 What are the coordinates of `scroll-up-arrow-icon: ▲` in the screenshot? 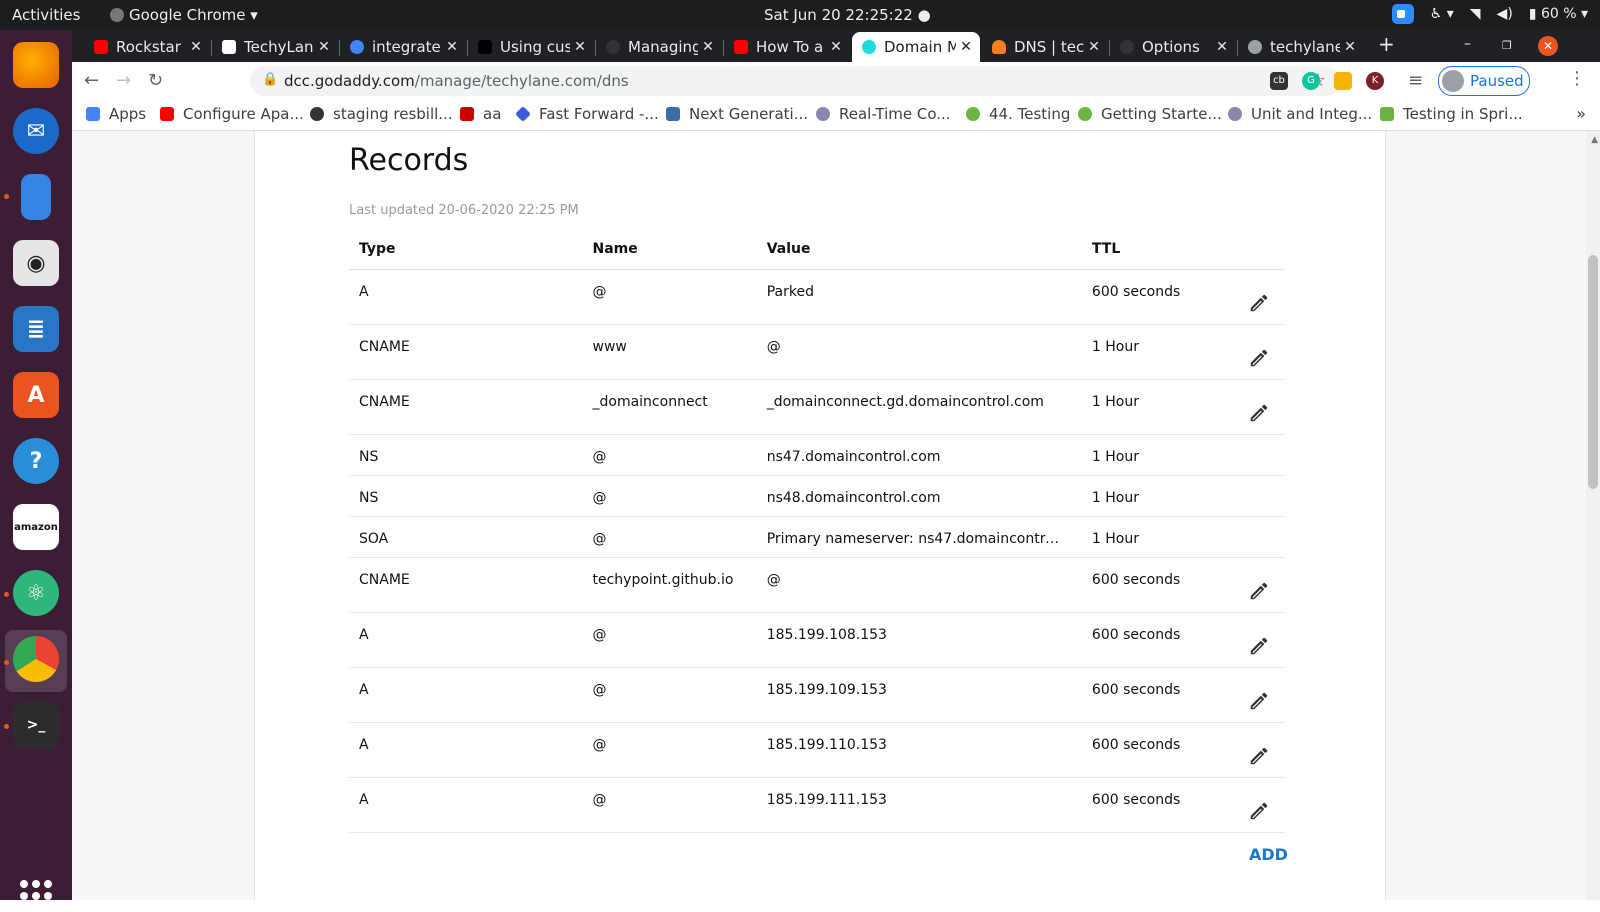 It's located at (1594, 140).